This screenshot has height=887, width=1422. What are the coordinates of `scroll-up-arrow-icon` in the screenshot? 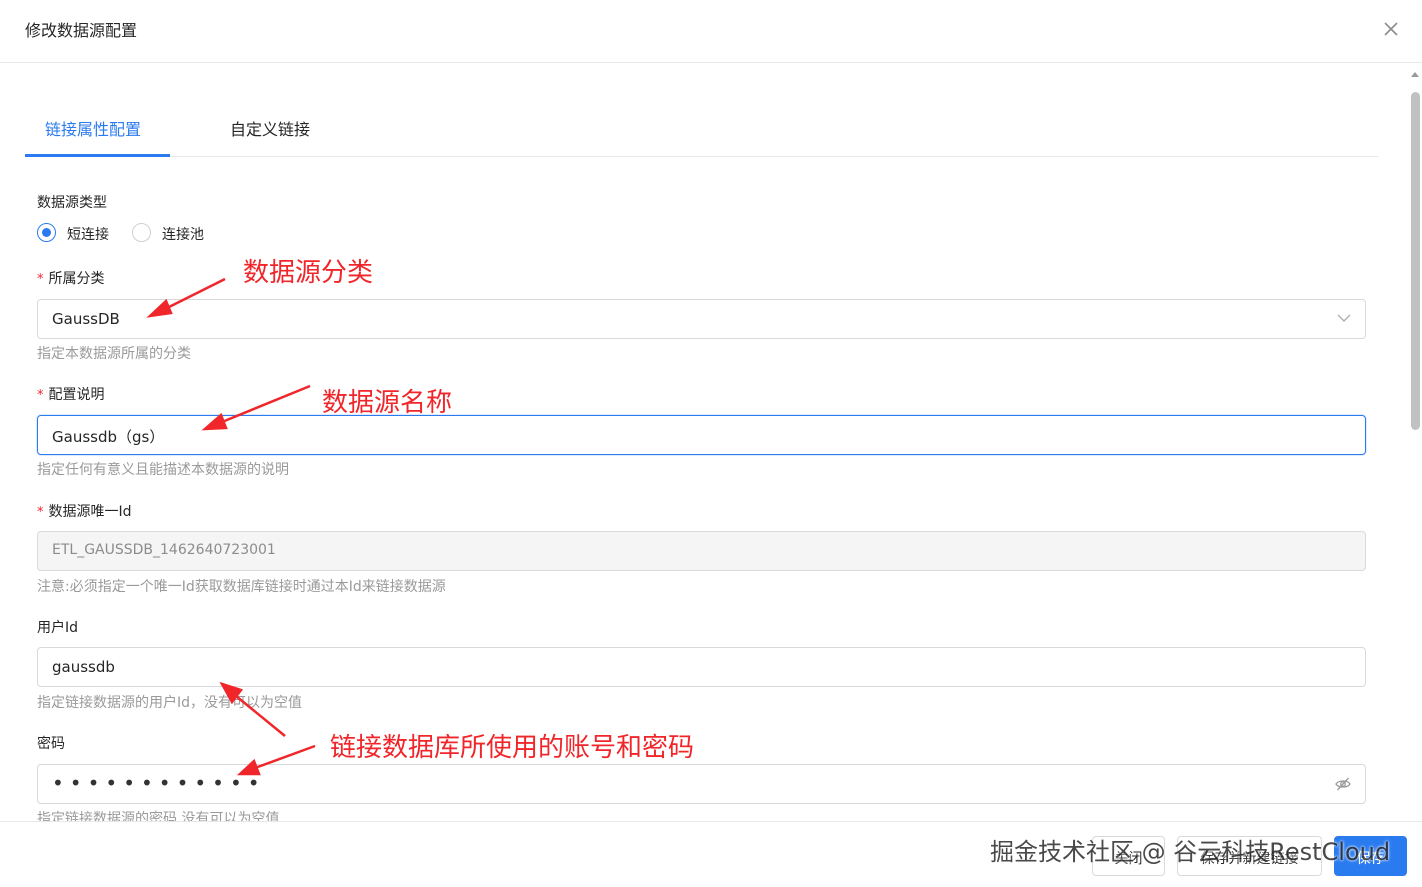 It's located at (1415, 74).